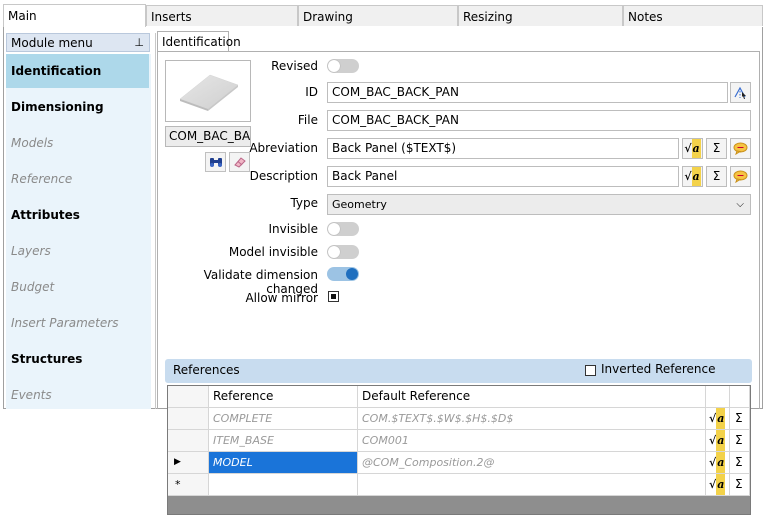 Image resolution: width=768 pixels, height=528 pixels. Describe the element at coordinates (532, 463) in the screenshot. I see `default-reference-cell: @COM_Composition.2@` at that location.